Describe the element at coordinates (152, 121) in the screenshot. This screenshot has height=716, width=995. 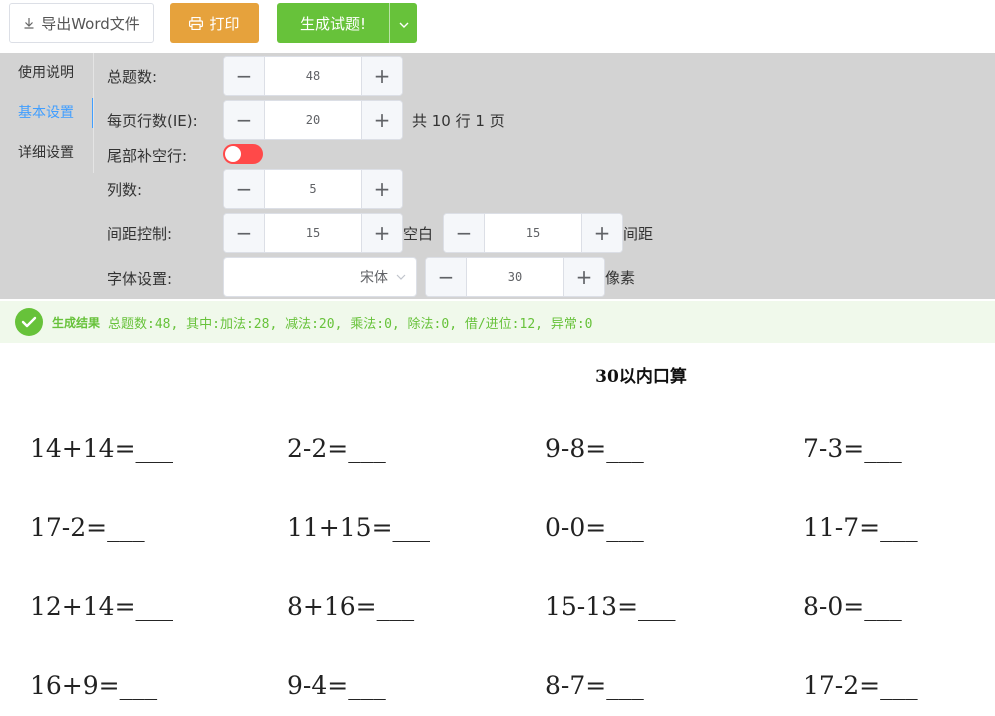
I see `rows-label: 每页行数(IE):` at that location.